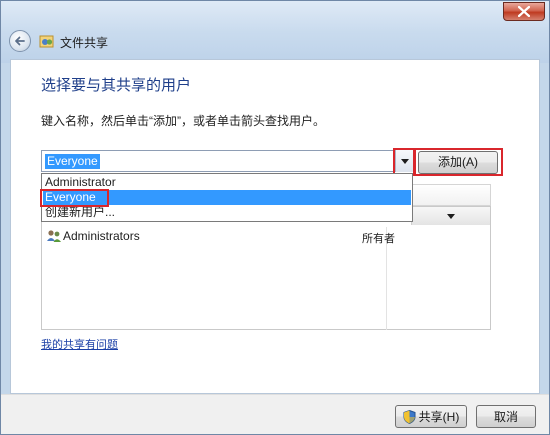 This screenshot has height=435, width=550. Describe the element at coordinates (227, 161) in the screenshot. I see `user-name-combobox: Everyone` at that location.